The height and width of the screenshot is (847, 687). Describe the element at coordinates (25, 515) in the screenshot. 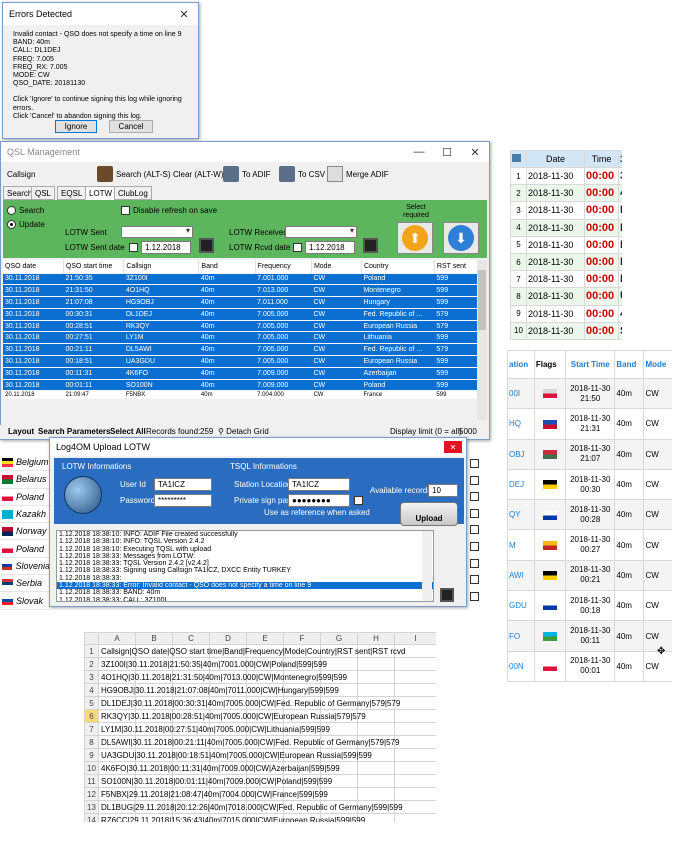

I see `list-item: Kazakh` at that location.